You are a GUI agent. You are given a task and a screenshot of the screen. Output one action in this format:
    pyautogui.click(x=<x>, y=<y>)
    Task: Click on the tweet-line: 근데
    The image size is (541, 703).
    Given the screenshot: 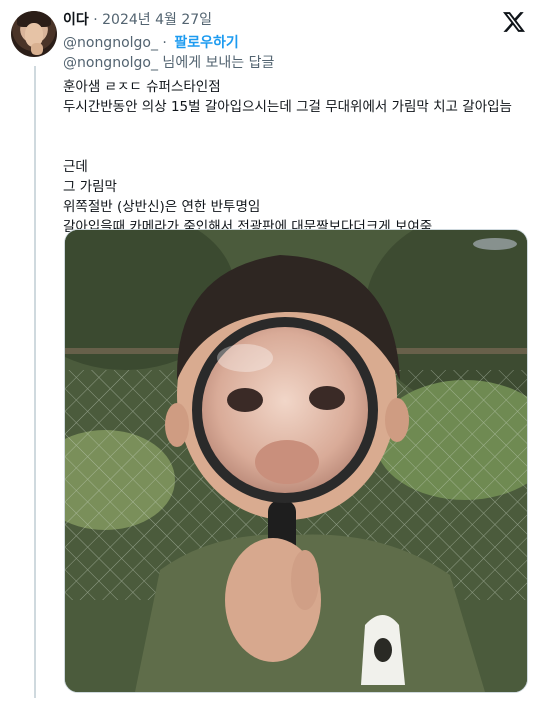 What is the action you would take?
    pyautogui.click(x=75, y=167)
    